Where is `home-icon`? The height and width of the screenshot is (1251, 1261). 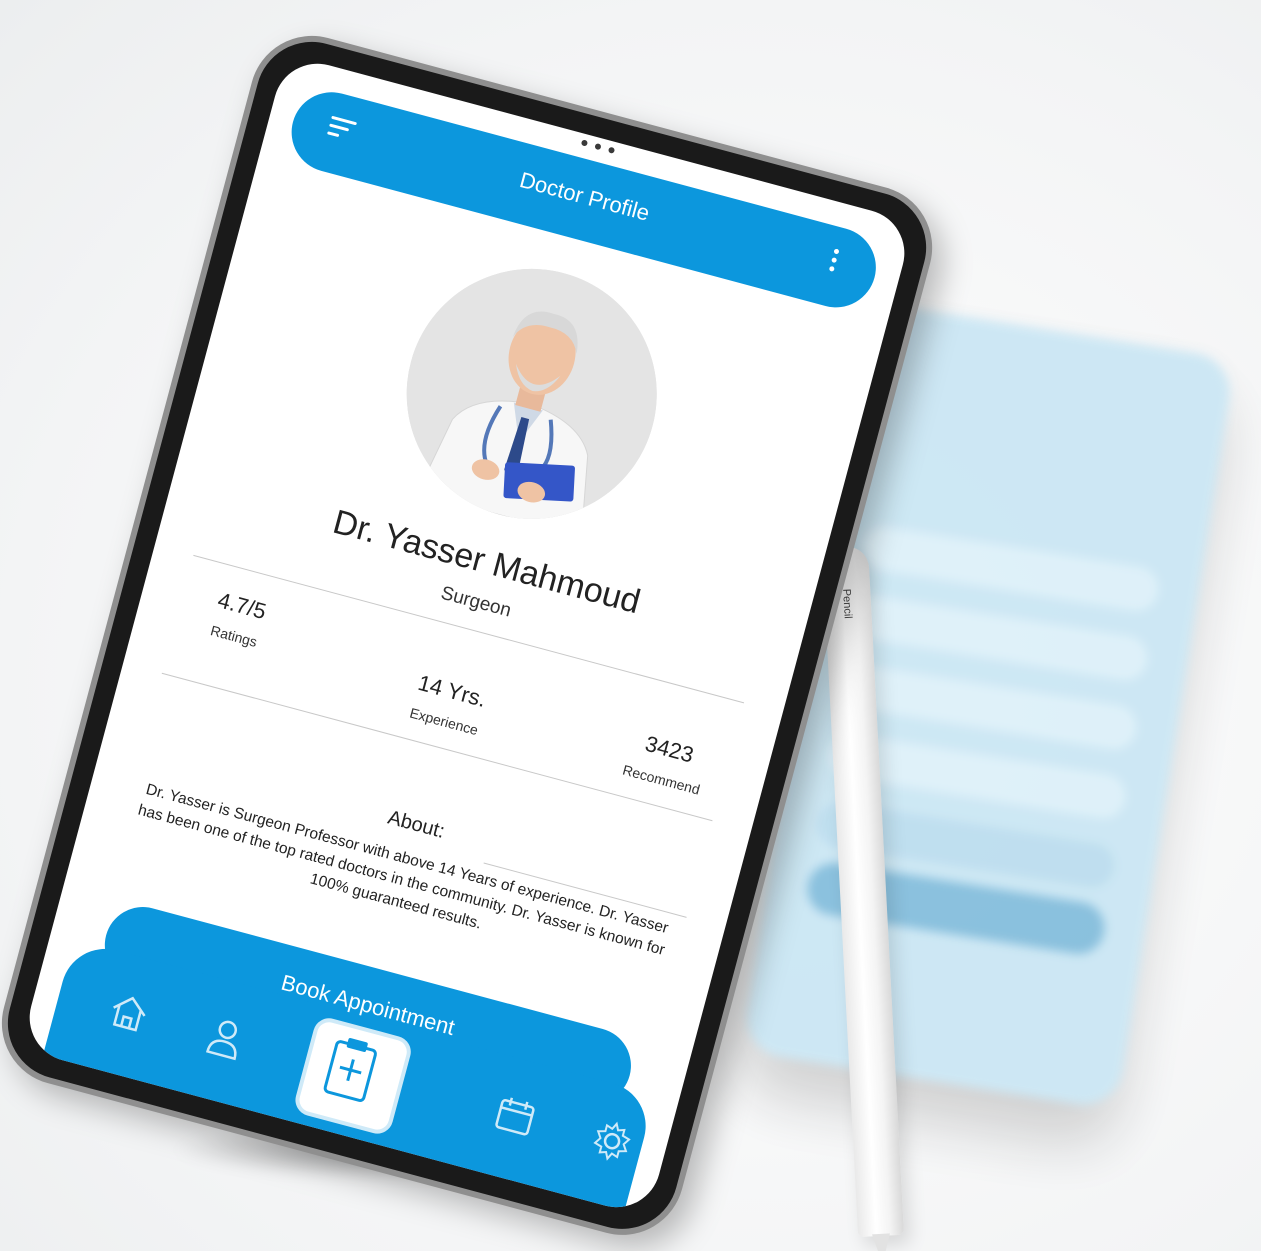
home-icon is located at coordinates (129, 1012).